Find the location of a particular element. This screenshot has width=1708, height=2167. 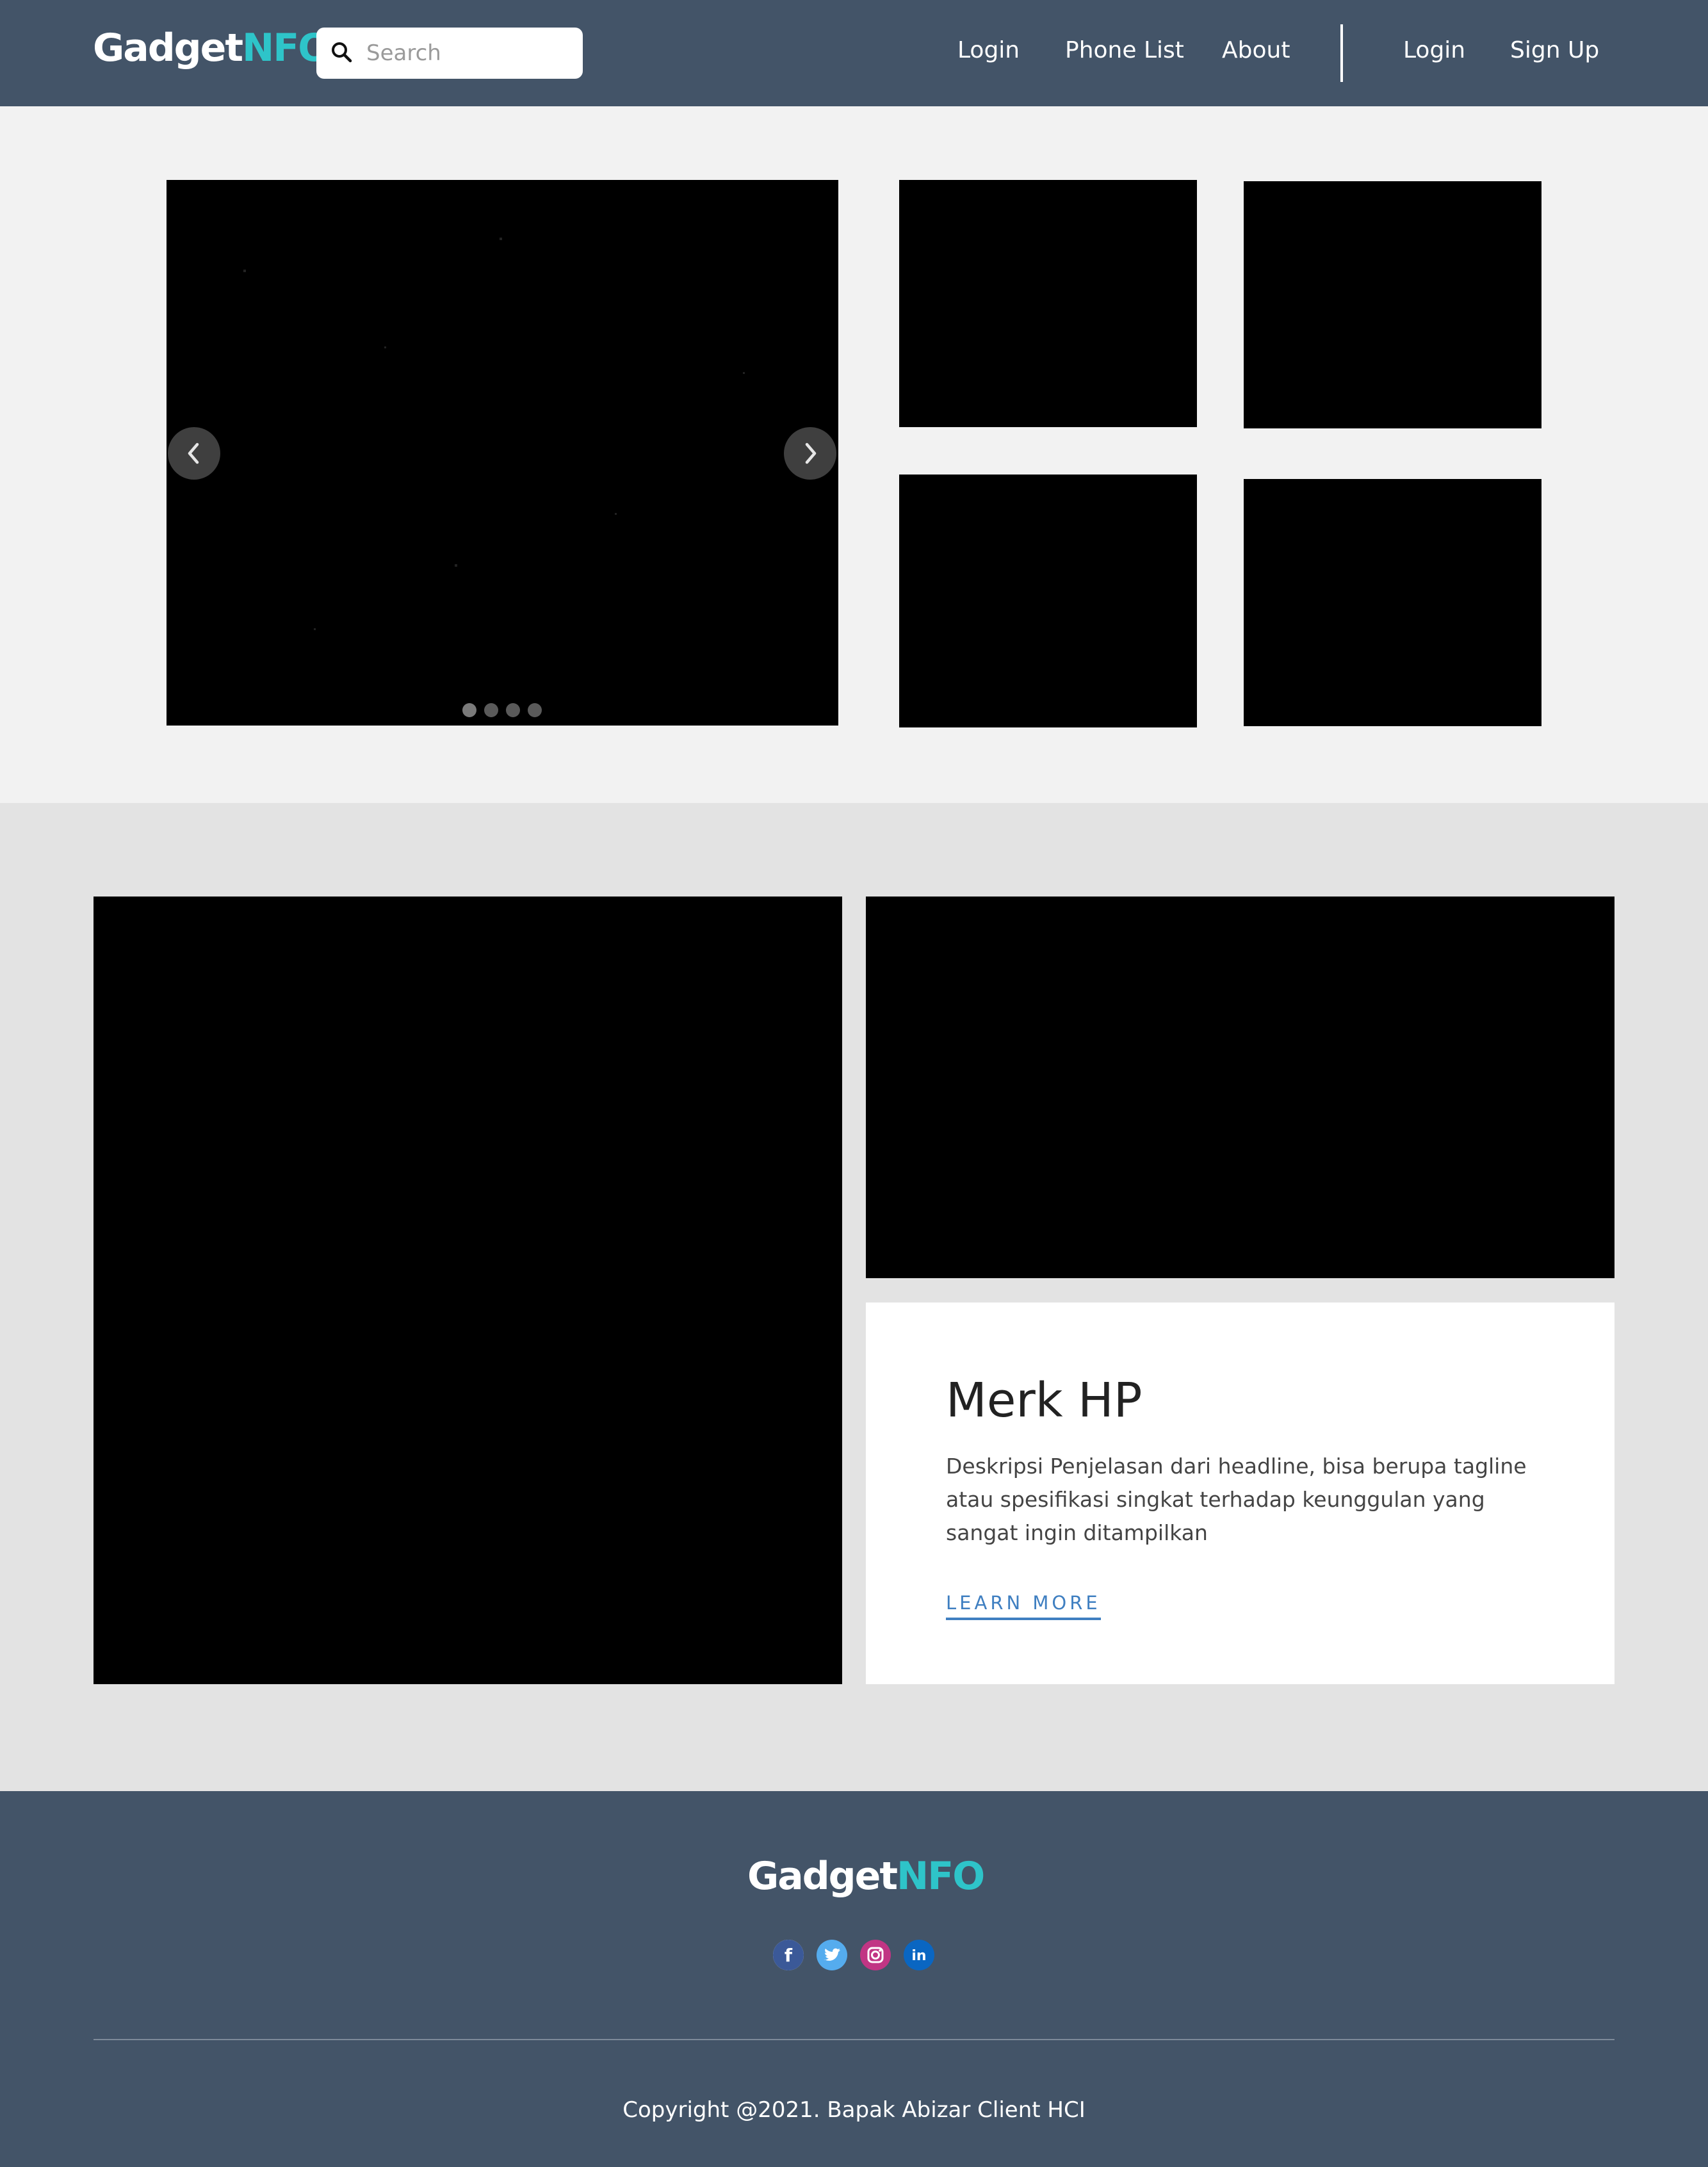

footer-divider is located at coordinates (854, 2039).